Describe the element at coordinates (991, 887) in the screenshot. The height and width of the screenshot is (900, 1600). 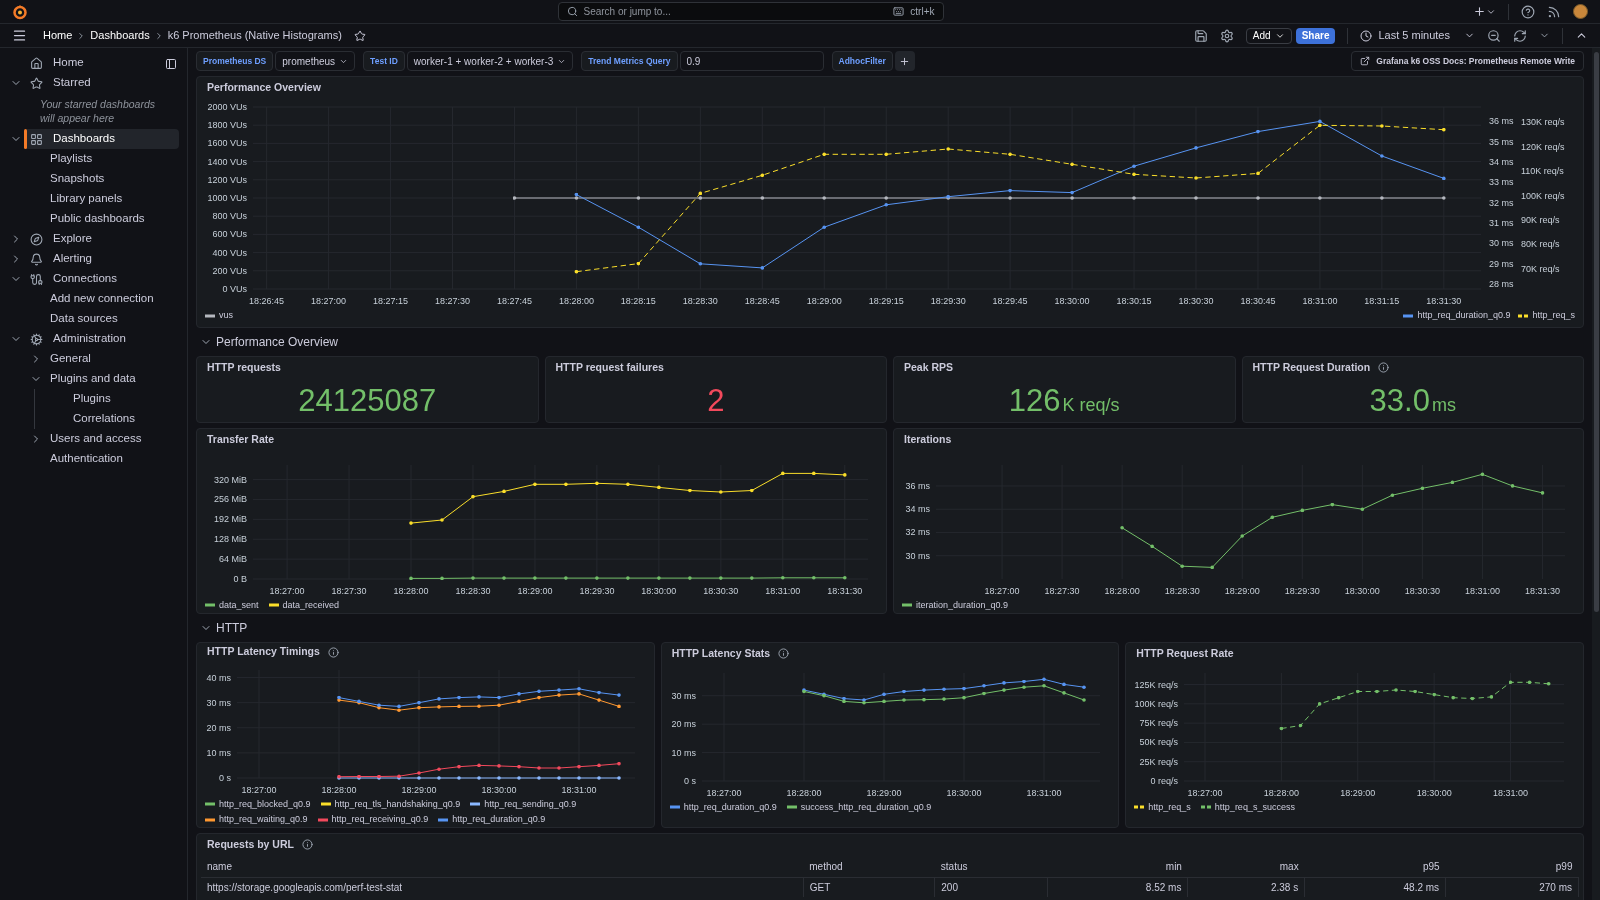
I see `table-cell: 200` at that location.